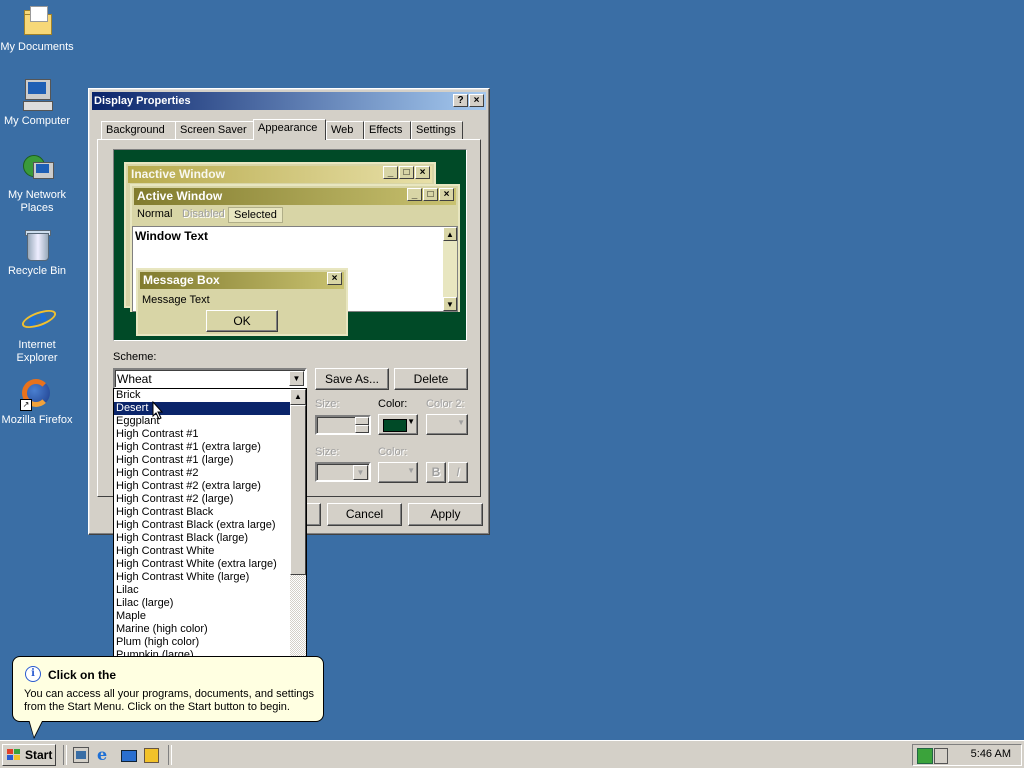 Image resolution: width=1024 pixels, height=768 pixels. Describe the element at coordinates (255, 215) in the screenshot. I see `preview-menu-selected: Selected` at that location.